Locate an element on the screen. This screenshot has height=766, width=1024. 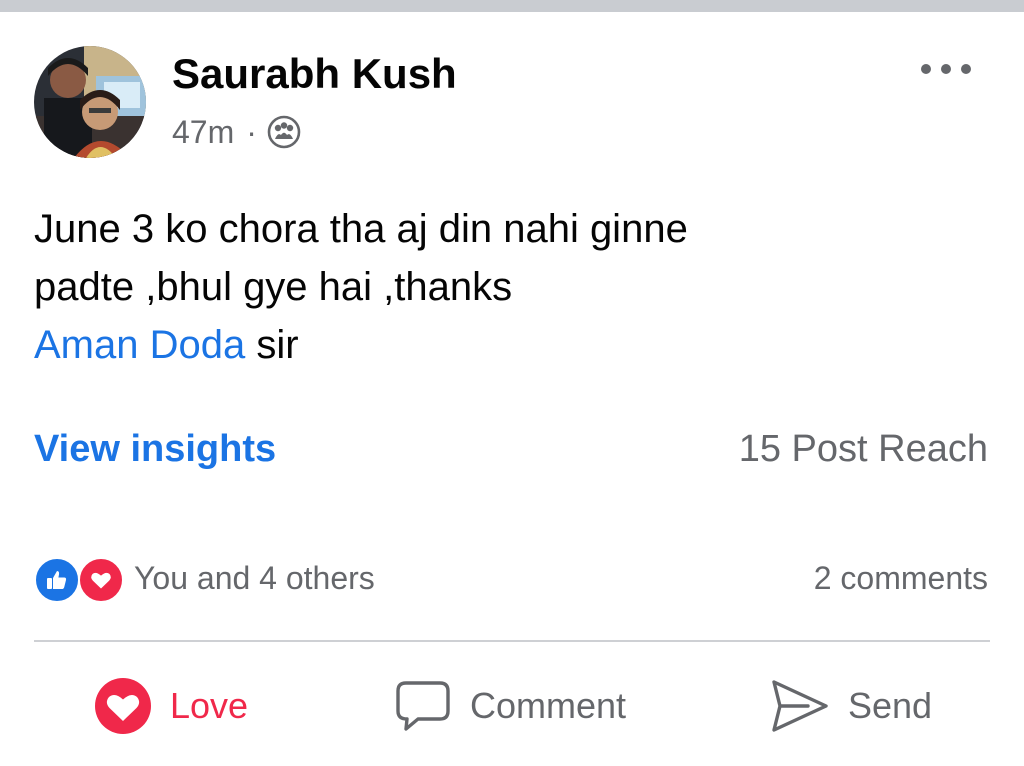
post-time: 47m is located at coordinates (203, 132).